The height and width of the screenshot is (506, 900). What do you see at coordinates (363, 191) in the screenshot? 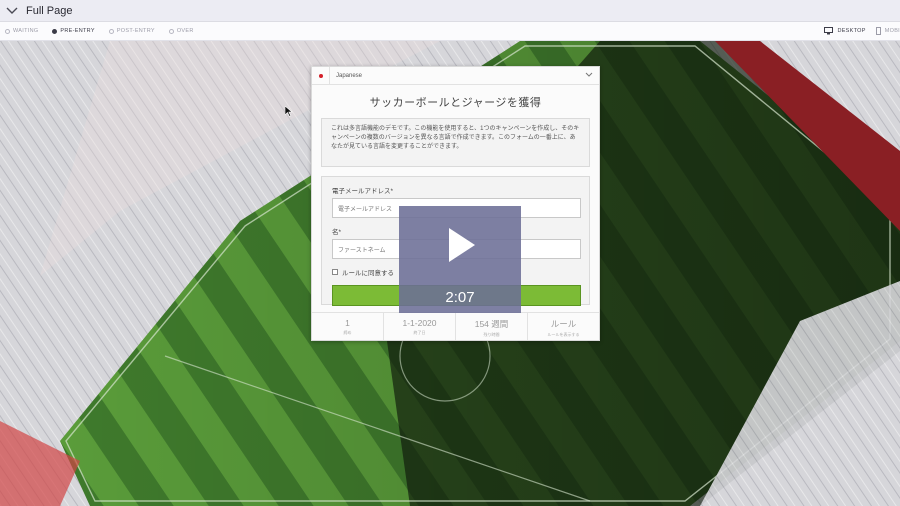
I see `email-label: 電子メールアドレス*` at bounding box center [363, 191].